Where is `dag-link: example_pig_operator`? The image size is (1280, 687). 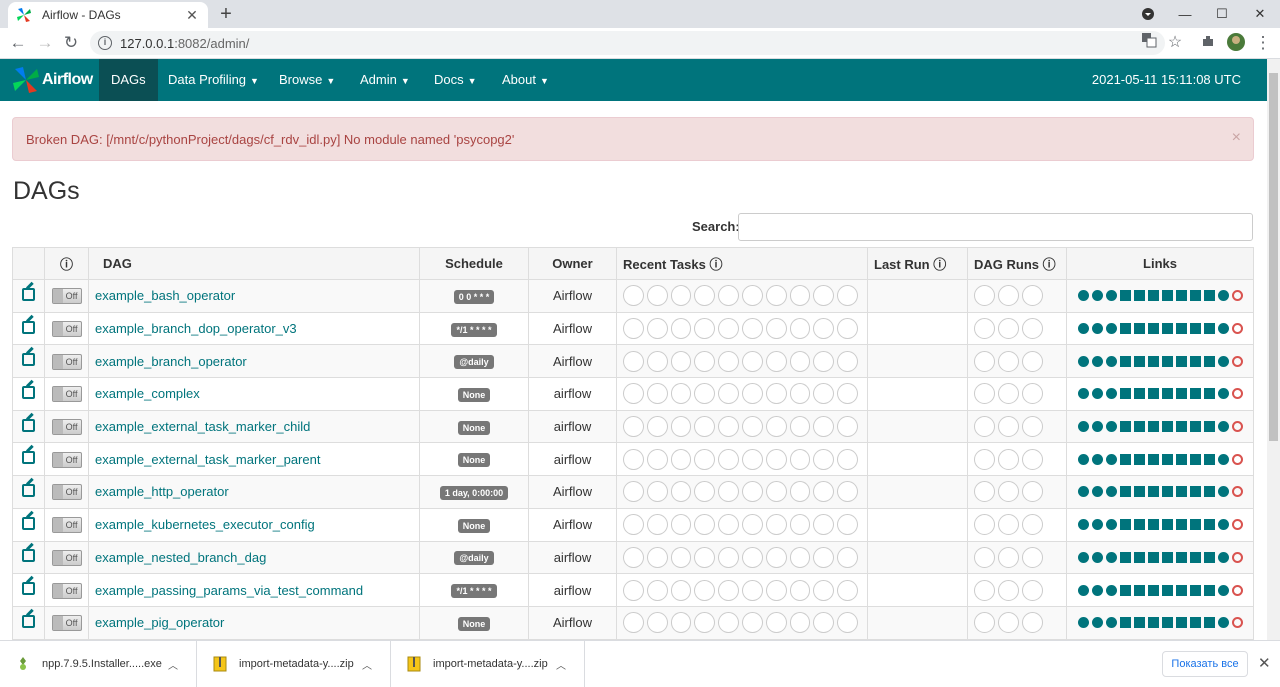
dag-link: example_pig_operator is located at coordinates (159, 622).